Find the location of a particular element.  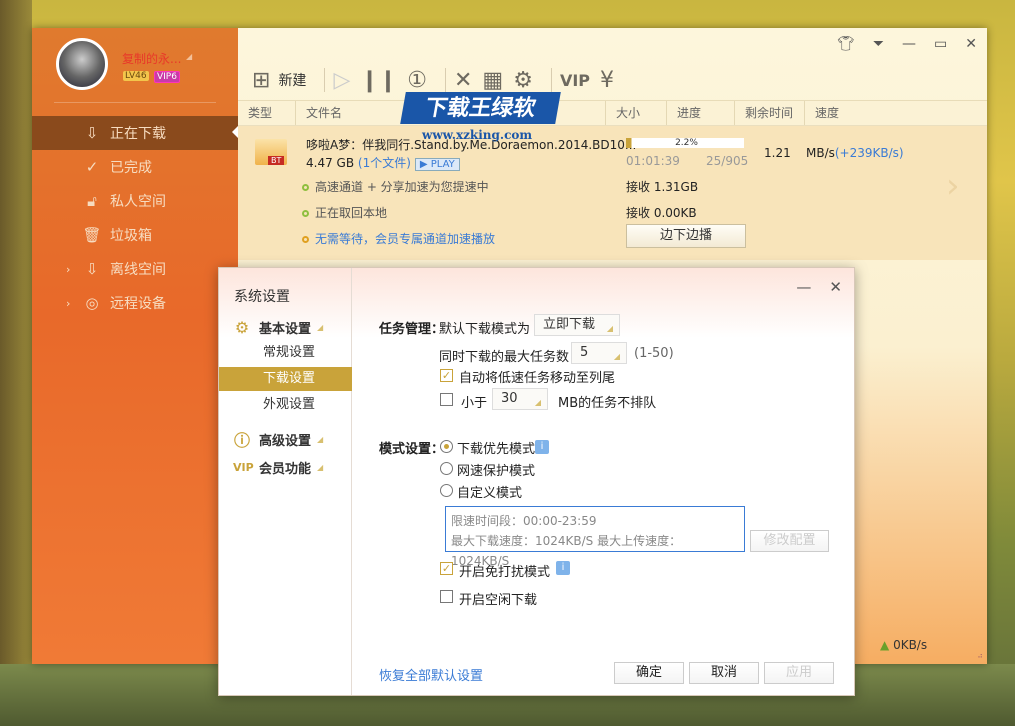

sidebar-item-offline-space: › ⇩ 离线空间 is located at coordinates (135, 269).